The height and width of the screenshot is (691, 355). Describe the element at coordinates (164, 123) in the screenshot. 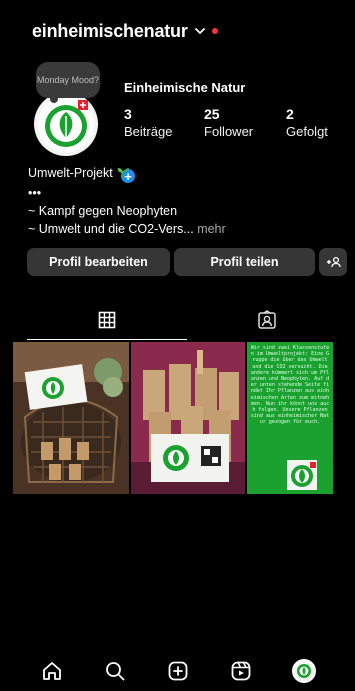

I see `posts-stat: 3 Beiträge` at that location.